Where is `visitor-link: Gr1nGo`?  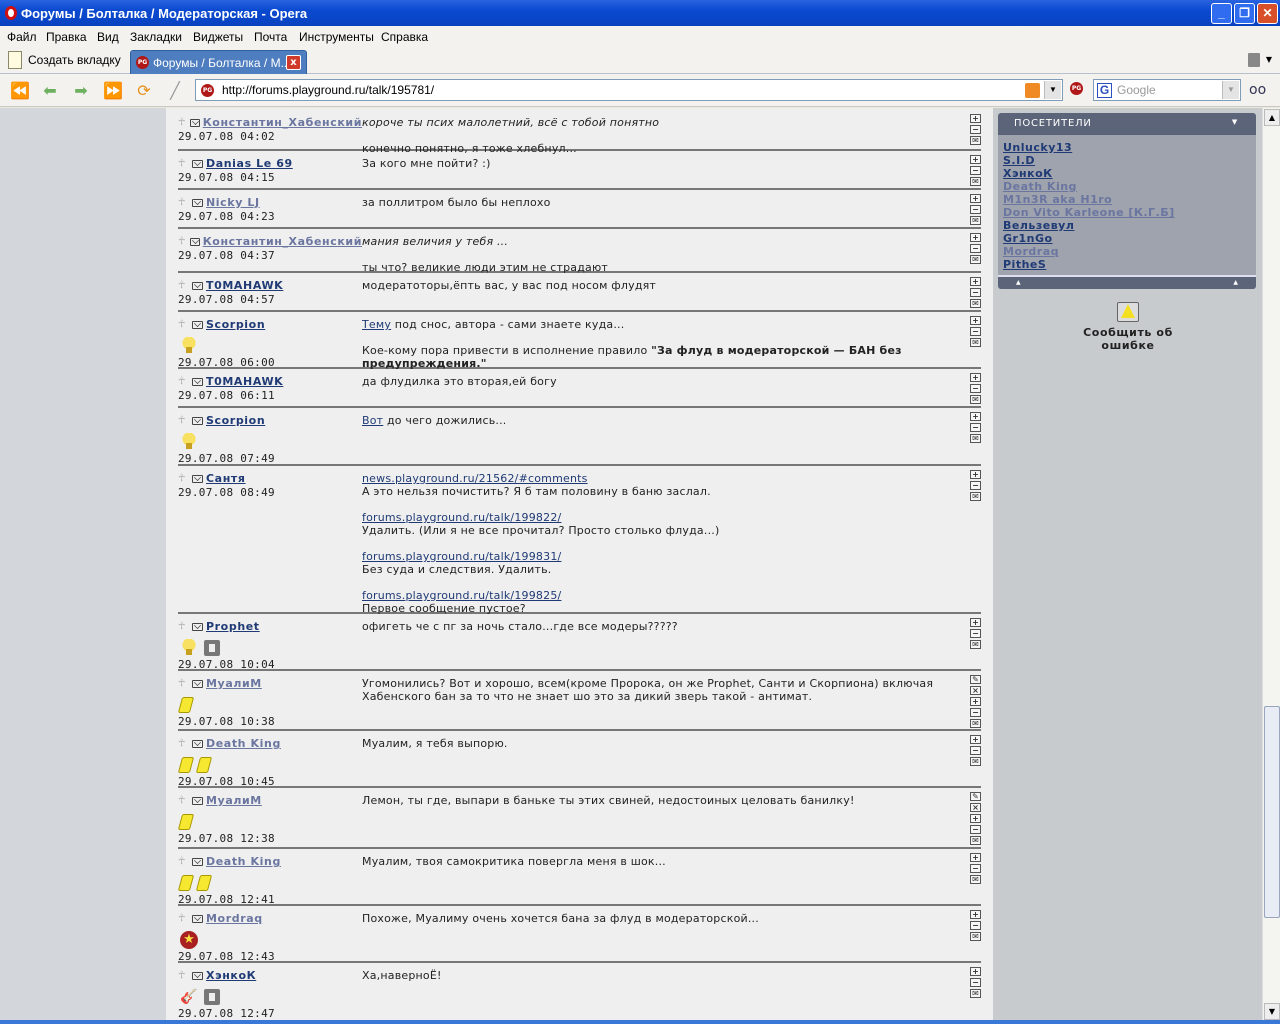
visitor-link: Gr1nGo is located at coordinates (1127, 238).